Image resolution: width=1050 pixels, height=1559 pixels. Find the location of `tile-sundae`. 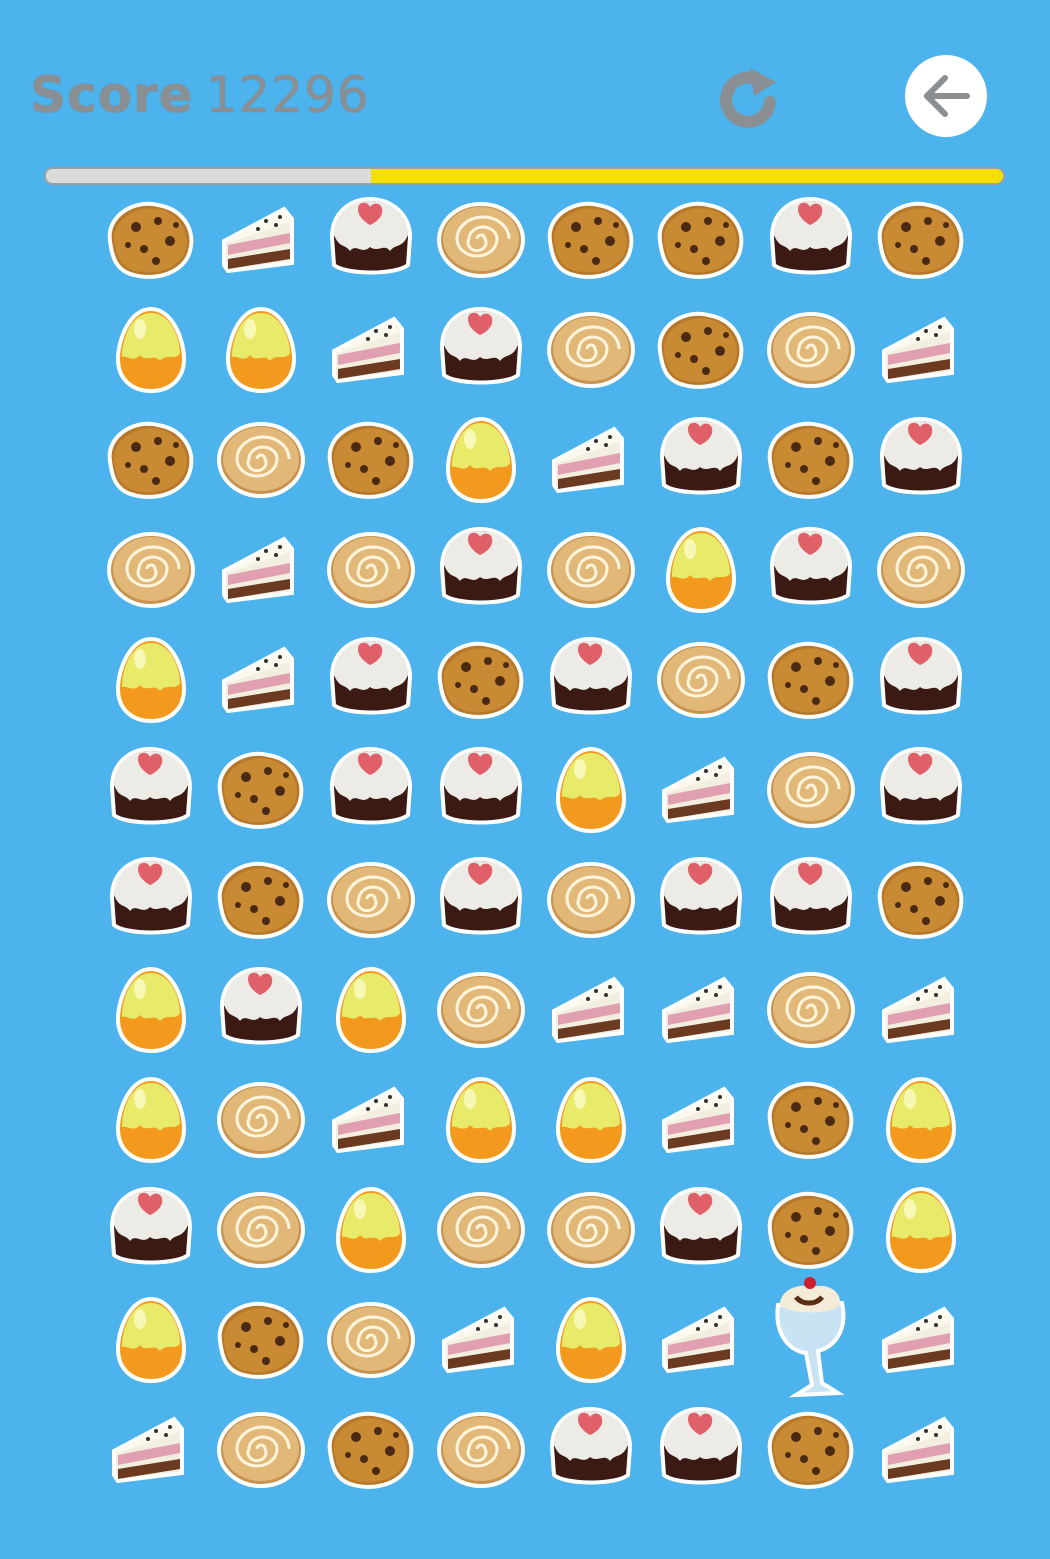

tile-sundae is located at coordinates (811, 1340).